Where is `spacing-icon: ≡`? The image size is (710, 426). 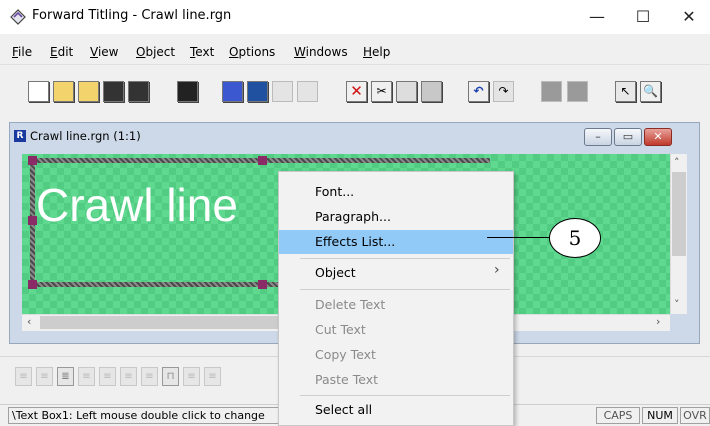
spacing-icon: ≡ is located at coordinates (191, 376).